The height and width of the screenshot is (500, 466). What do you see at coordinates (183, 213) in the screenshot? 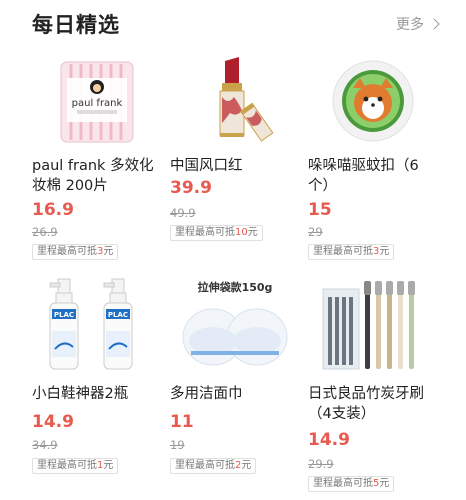
I see `product-original-price: 49.9` at bounding box center [183, 213].